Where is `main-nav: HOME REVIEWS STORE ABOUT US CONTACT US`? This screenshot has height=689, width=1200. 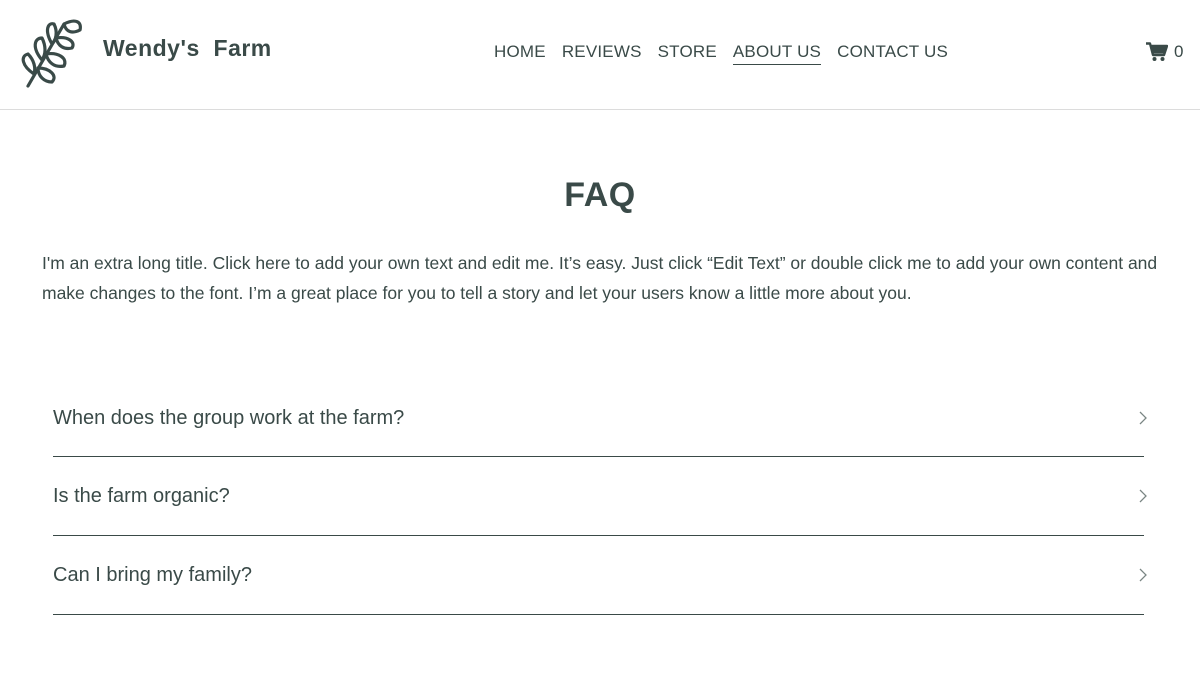 main-nav: HOME REVIEWS STORE ABOUT US CONTACT US is located at coordinates (721, 53).